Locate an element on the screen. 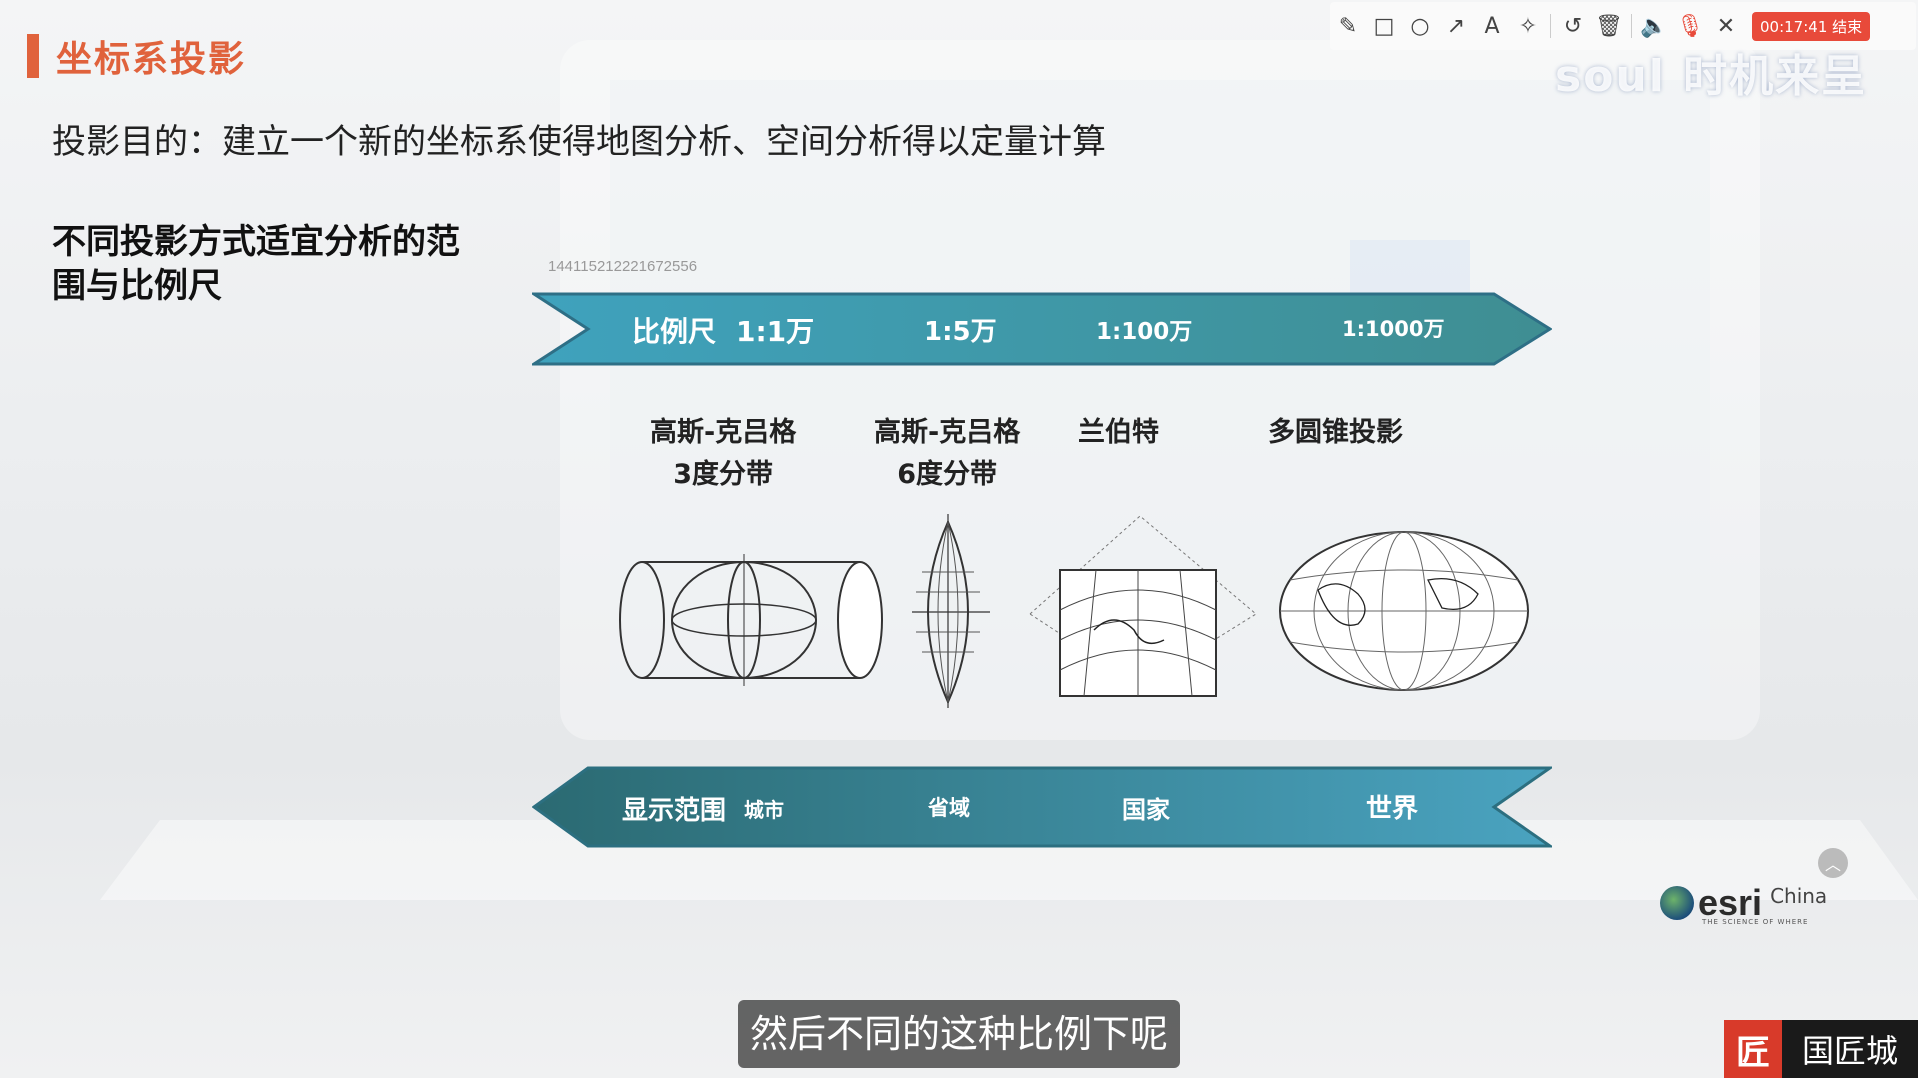 The image size is (1918, 1078). circle-icon: ○ is located at coordinates (1420, 26).